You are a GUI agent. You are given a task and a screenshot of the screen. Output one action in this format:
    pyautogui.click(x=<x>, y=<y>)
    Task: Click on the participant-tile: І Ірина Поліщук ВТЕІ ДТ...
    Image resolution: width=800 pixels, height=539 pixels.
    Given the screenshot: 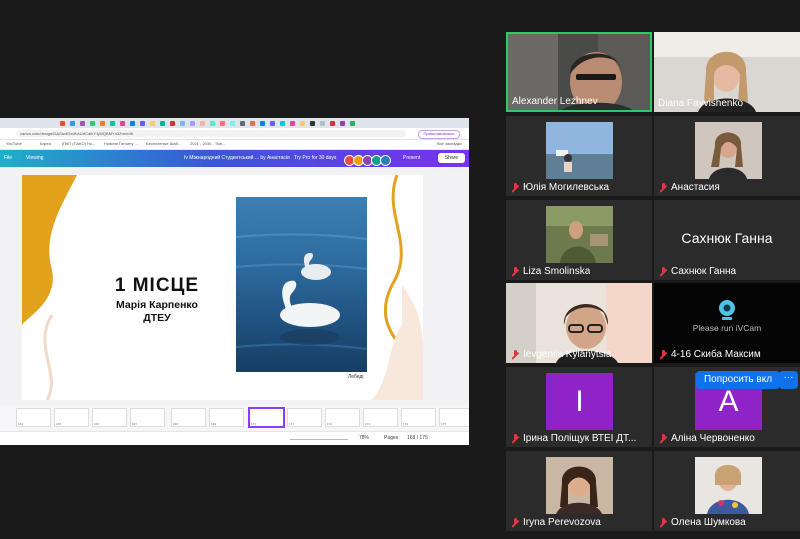 What is the action you would take?
    pyautogui.click(x=579, y=407)
    